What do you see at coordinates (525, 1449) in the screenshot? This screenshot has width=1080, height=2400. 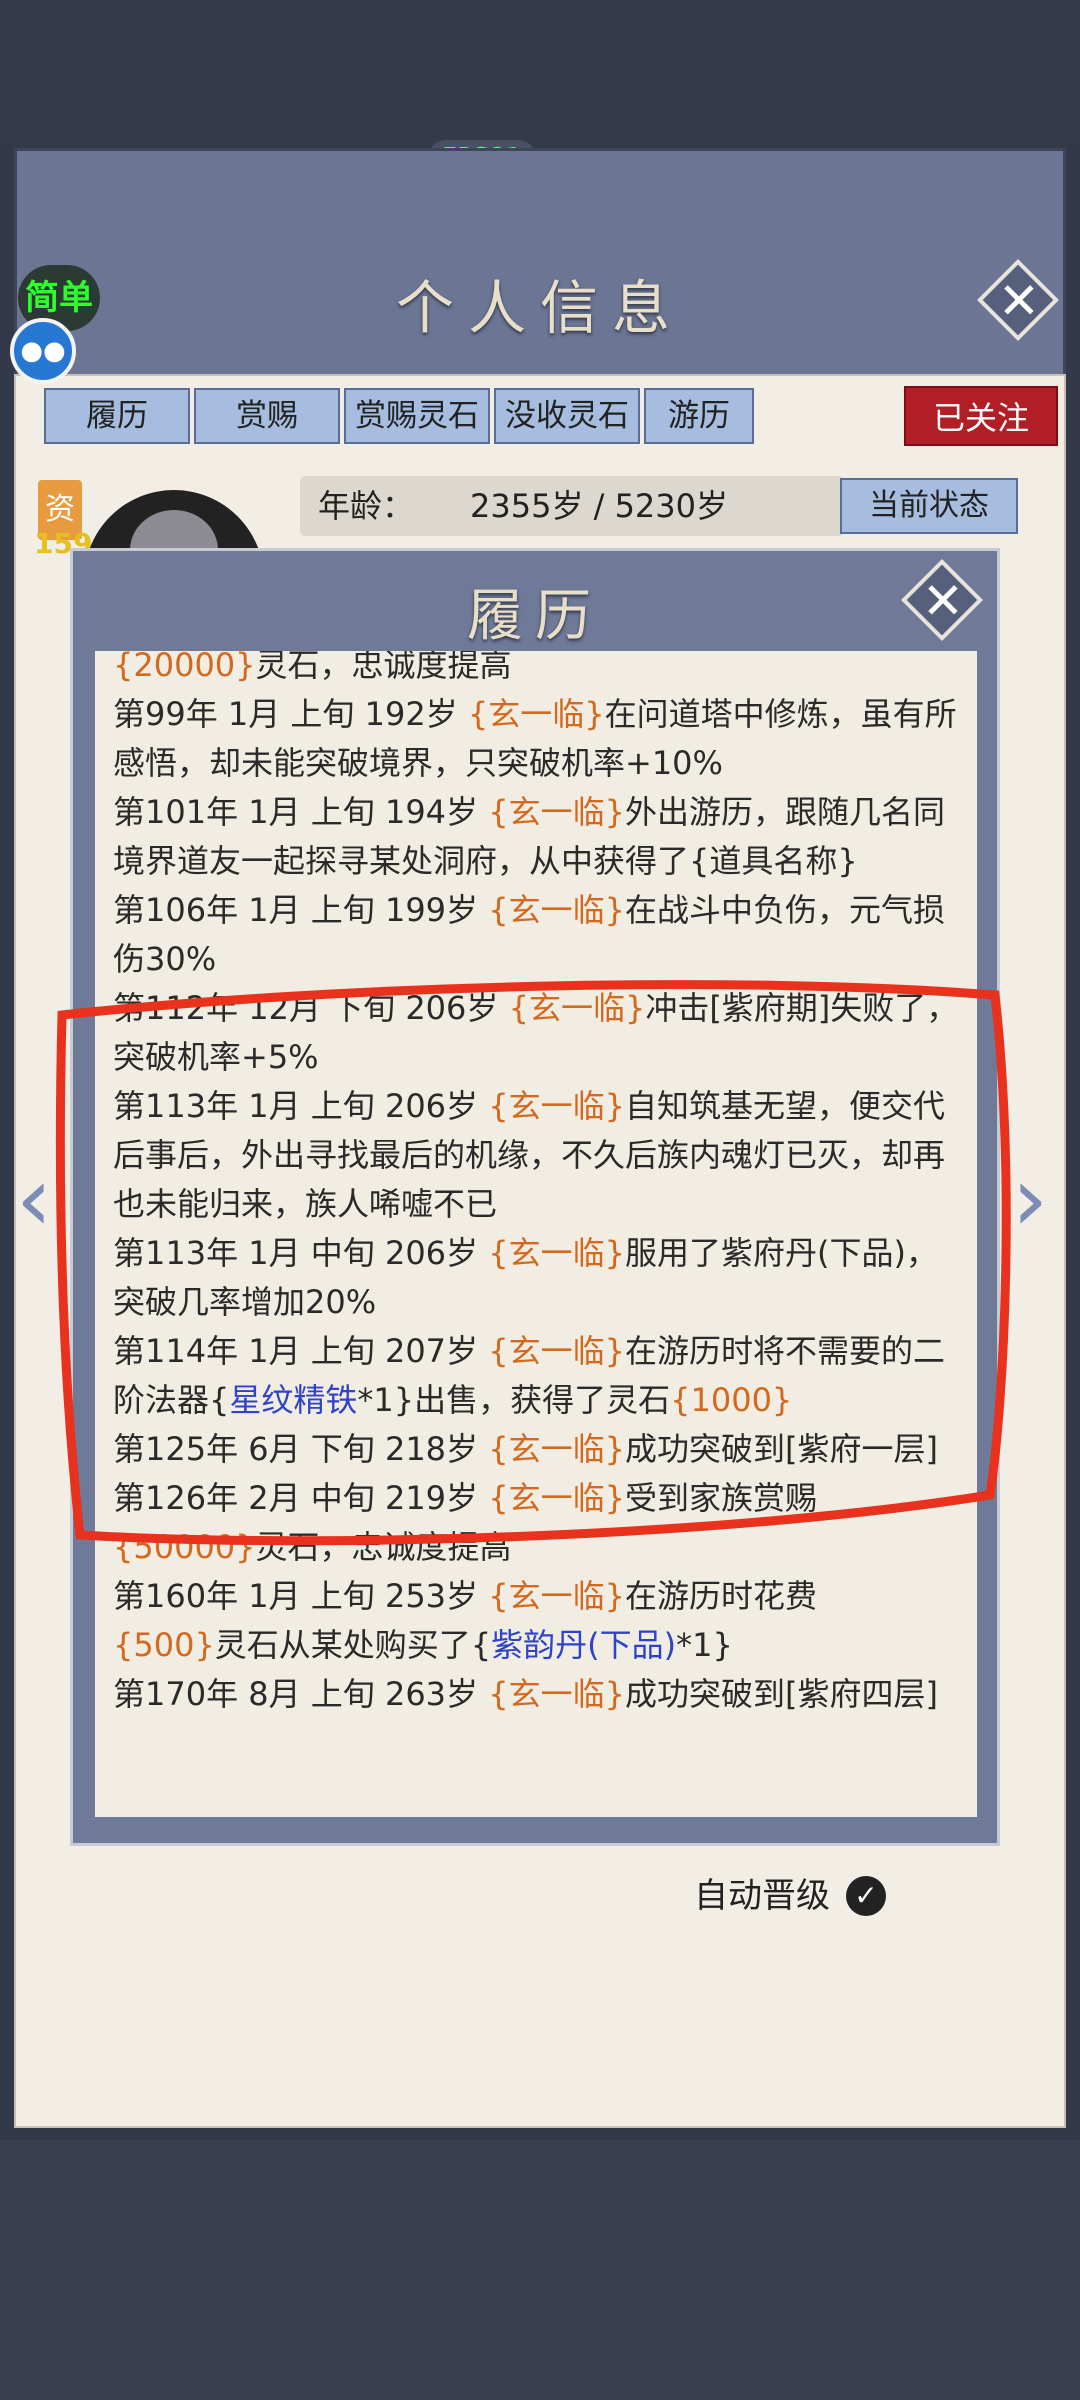 I see `list-item: 第125年 6月 下旬 218岁 {玄一临}成功突破到[紫府一层]` at bounding box center [525, 1449].